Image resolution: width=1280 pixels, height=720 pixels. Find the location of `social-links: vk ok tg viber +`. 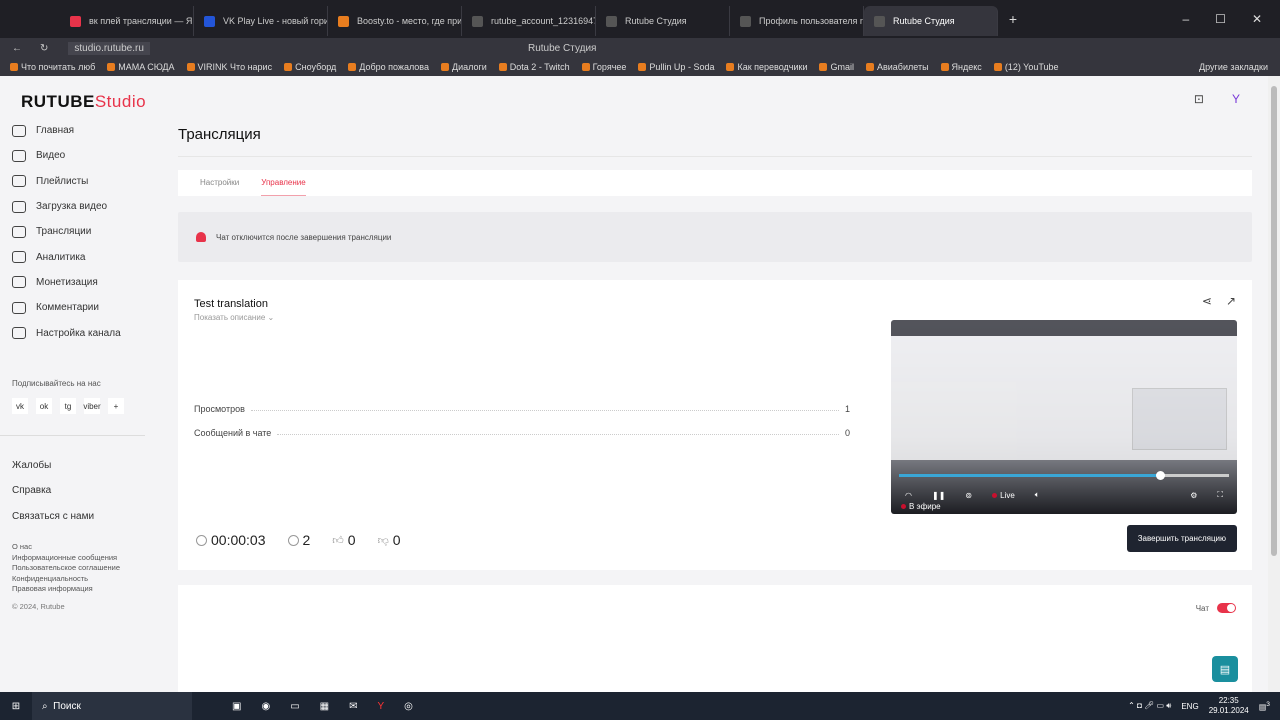

social-links: vk ok tg viber + is located at coordinates (68, 406).